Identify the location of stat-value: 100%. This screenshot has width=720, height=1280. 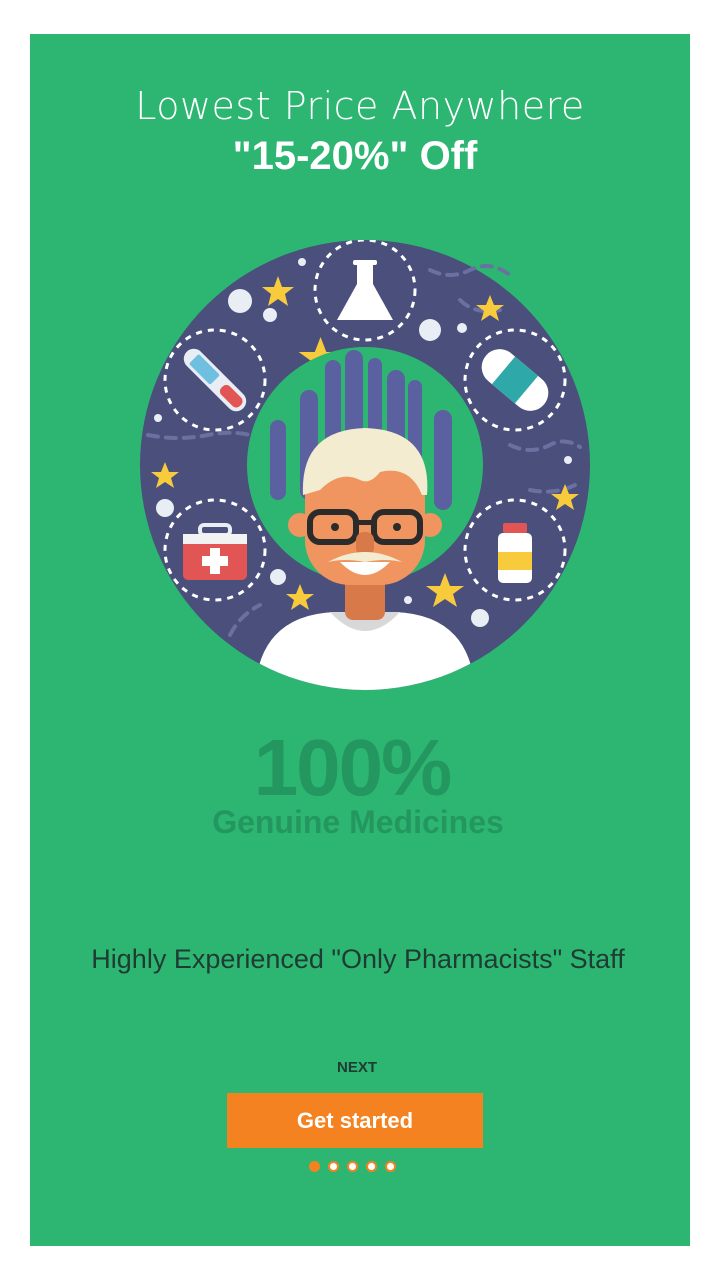
(353, 767).